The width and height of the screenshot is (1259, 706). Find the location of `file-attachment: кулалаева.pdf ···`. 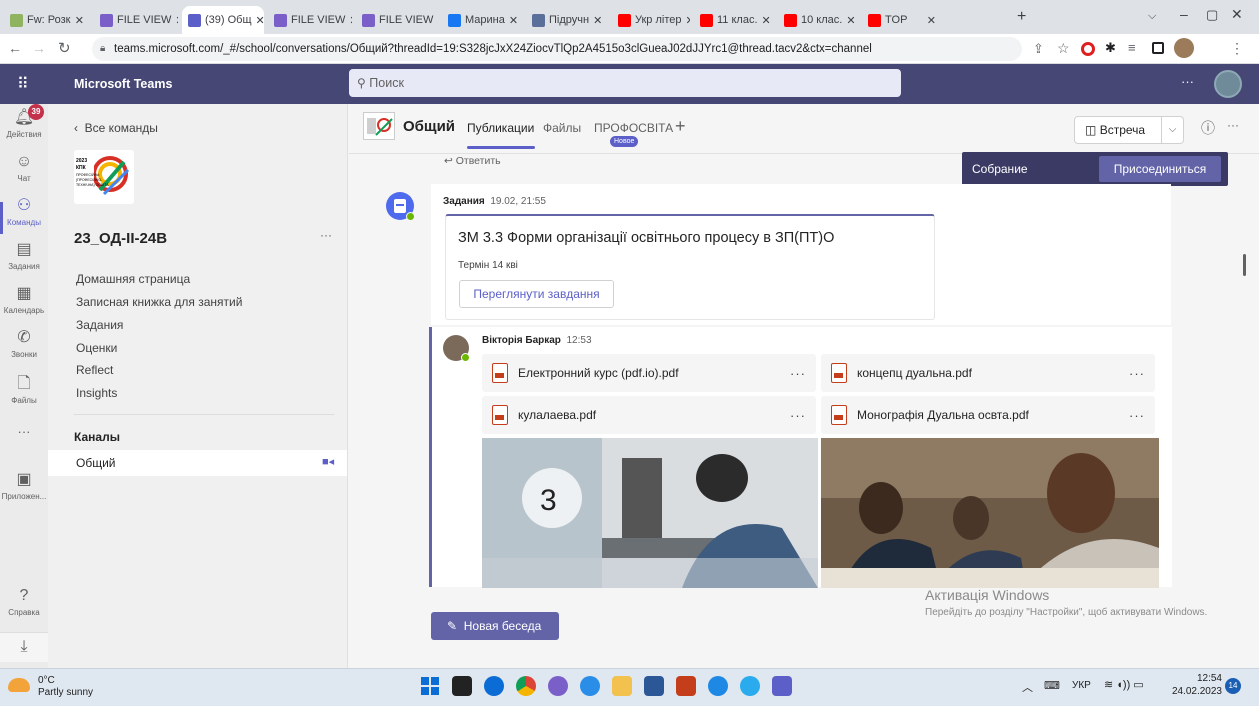

file-attachment: кулалаева.pdf ··· is located at coordinates (649, 415).